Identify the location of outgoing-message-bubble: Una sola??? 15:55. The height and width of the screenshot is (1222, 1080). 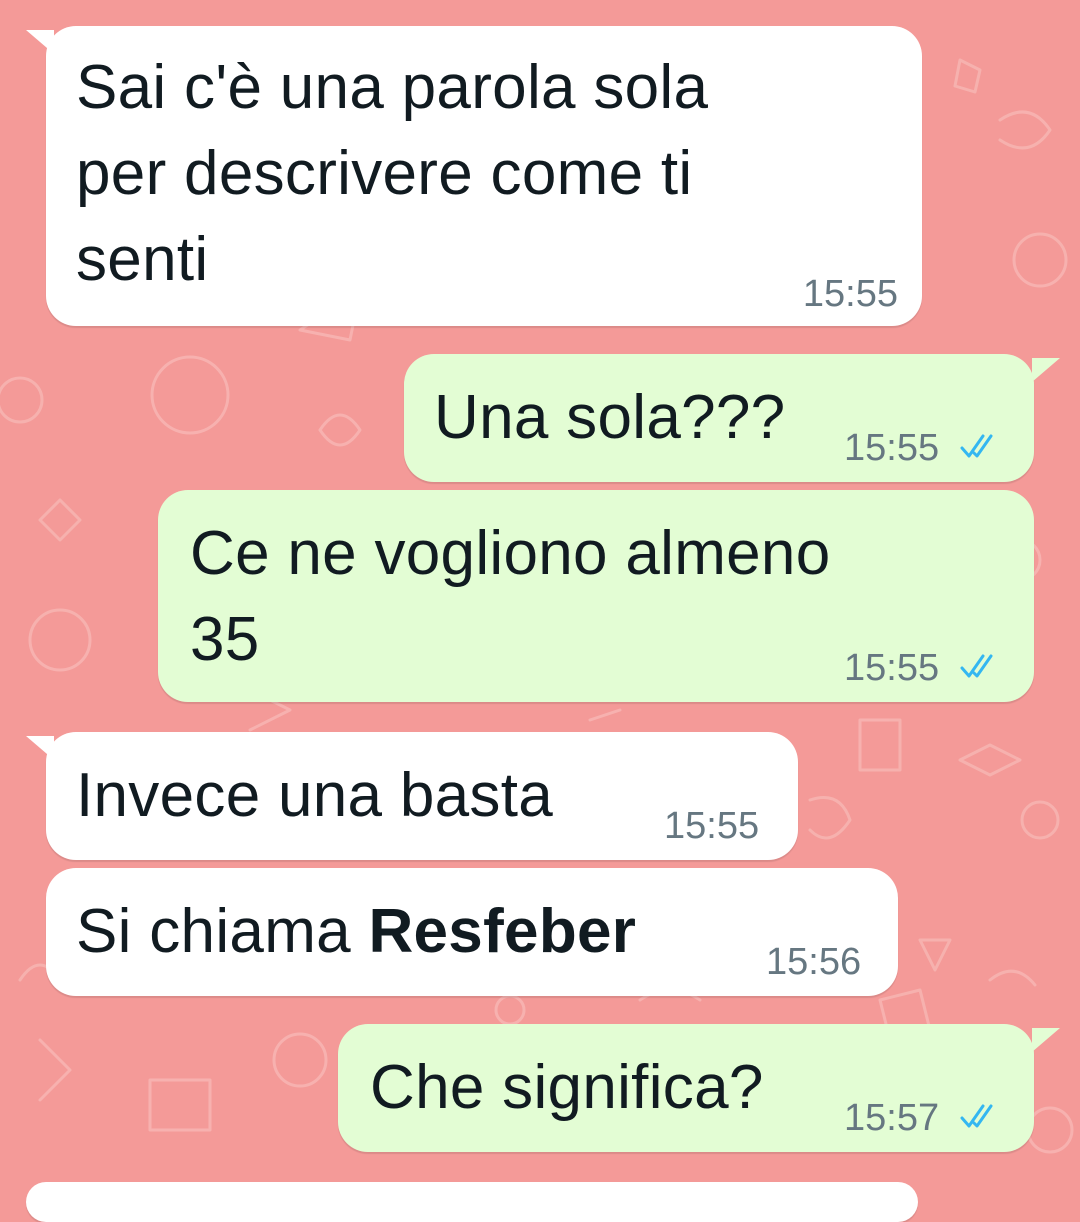
(719, 418).